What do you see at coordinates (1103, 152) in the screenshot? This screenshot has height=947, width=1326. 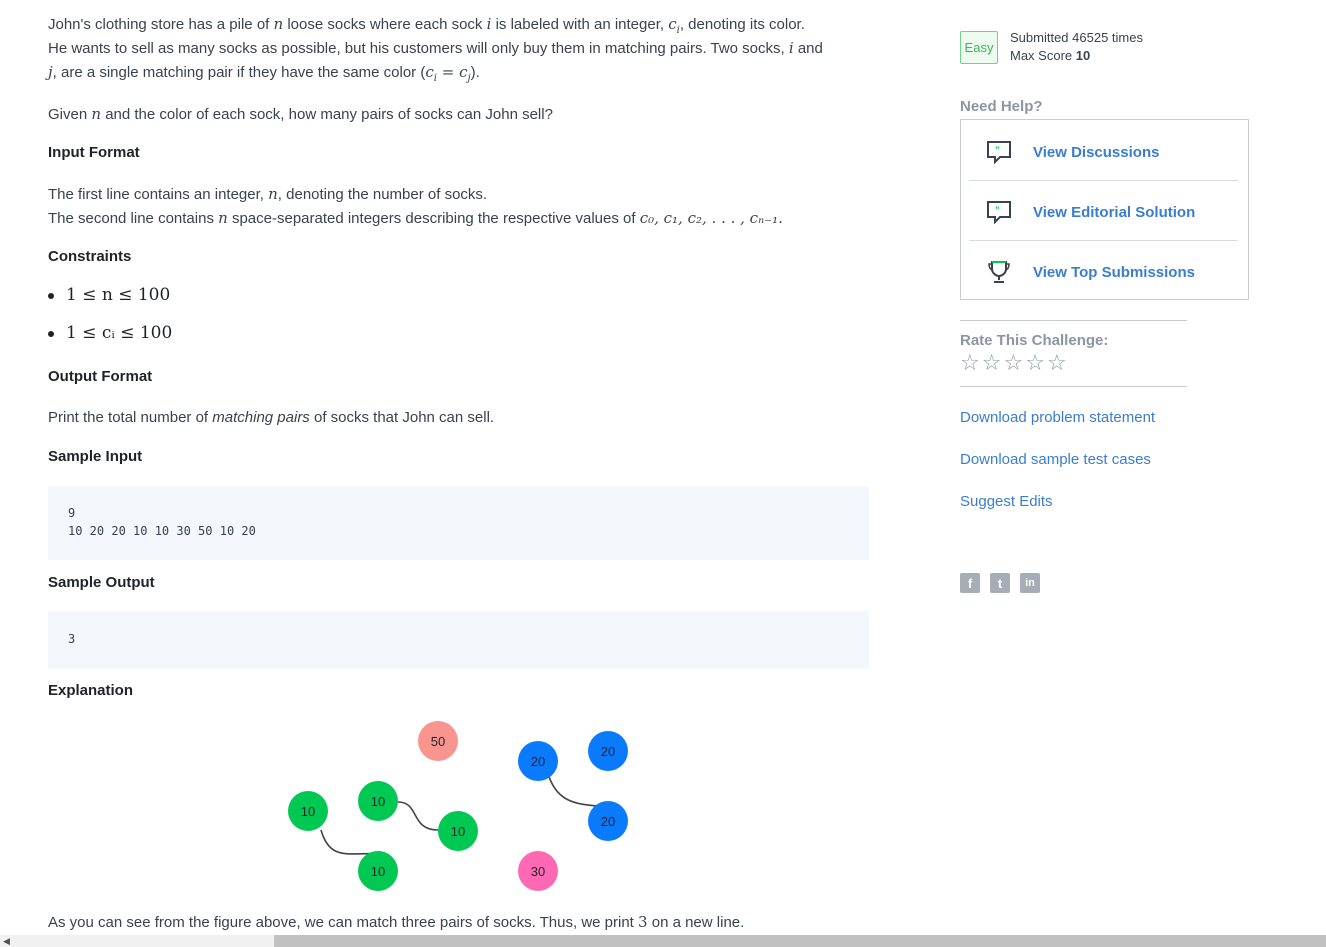 I see `view-discussions-link: ” View Discussions` at bounding box center [1103, 152].